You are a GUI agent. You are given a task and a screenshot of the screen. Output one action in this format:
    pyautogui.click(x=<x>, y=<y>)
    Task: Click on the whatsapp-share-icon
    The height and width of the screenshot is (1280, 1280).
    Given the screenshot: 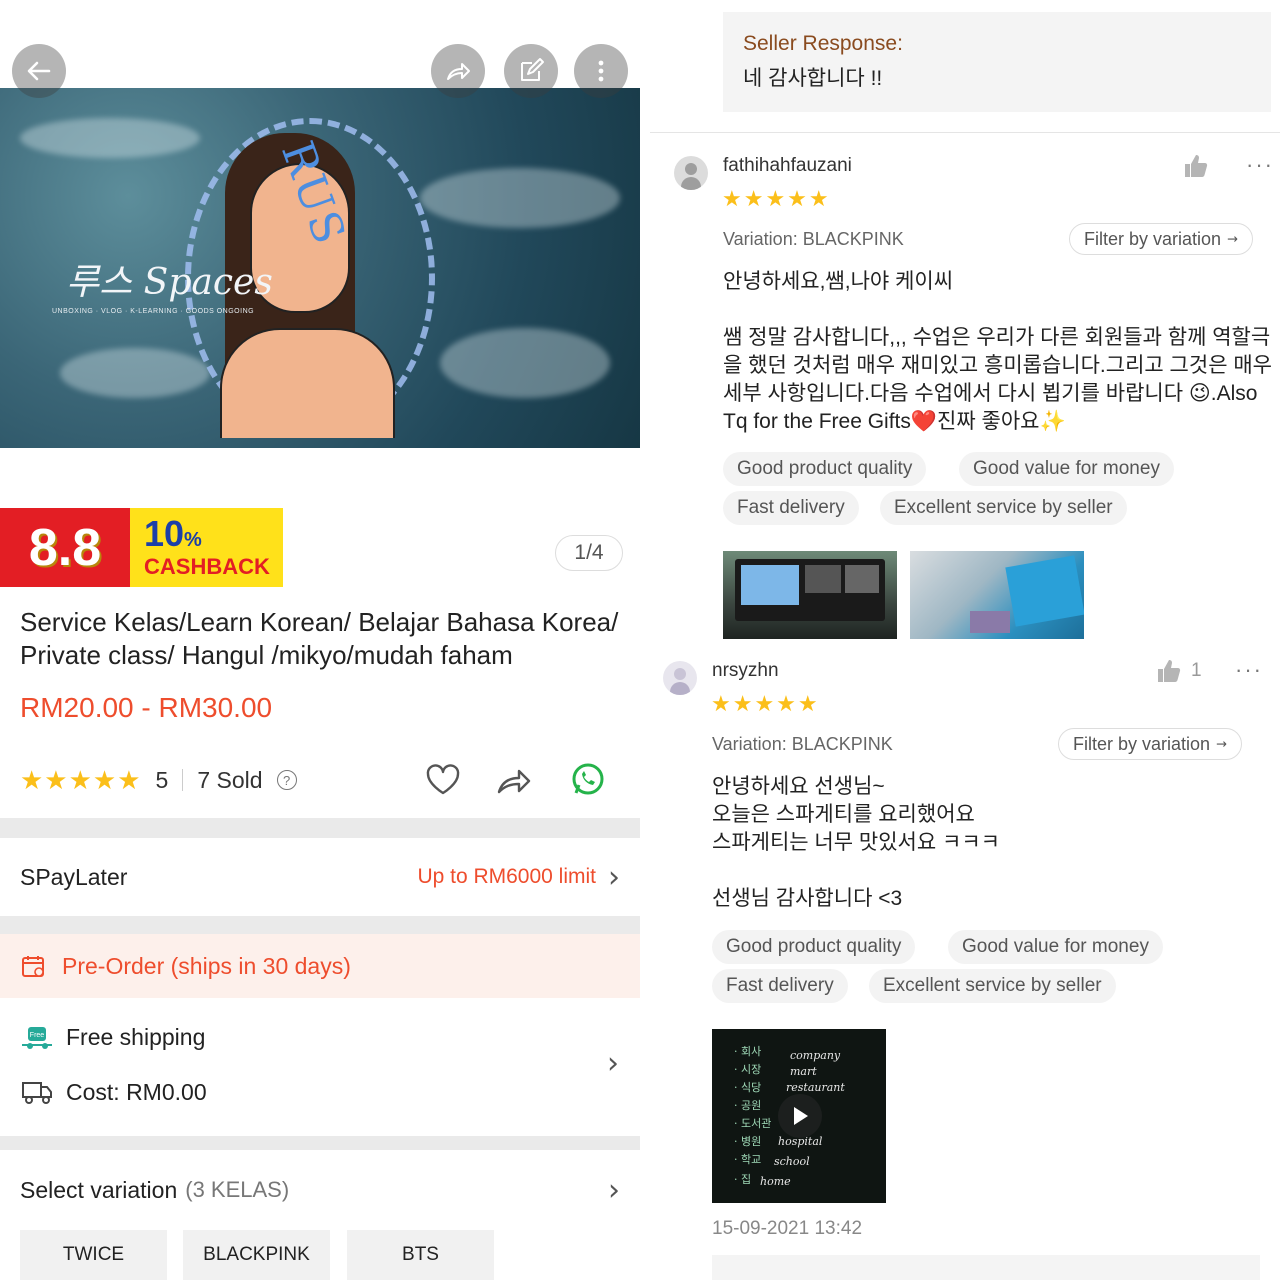 What is the action you would take?
    pyautogui.click(x=588, y=780)
    